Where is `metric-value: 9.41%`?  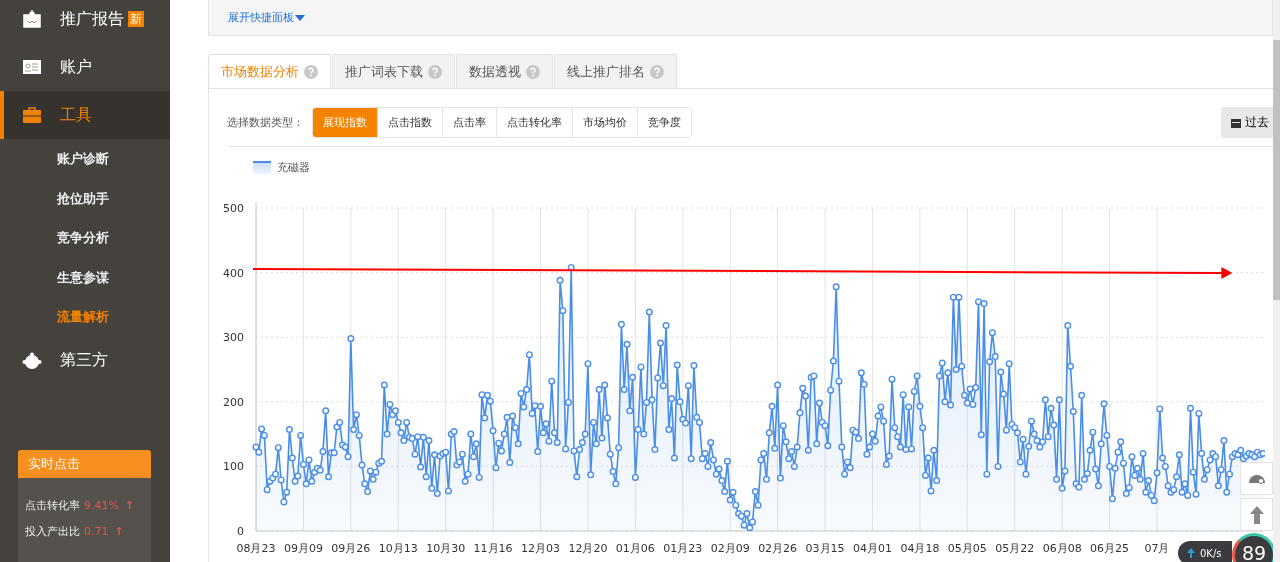
metric-value: 9.41% is located at coordinates (101, 505).